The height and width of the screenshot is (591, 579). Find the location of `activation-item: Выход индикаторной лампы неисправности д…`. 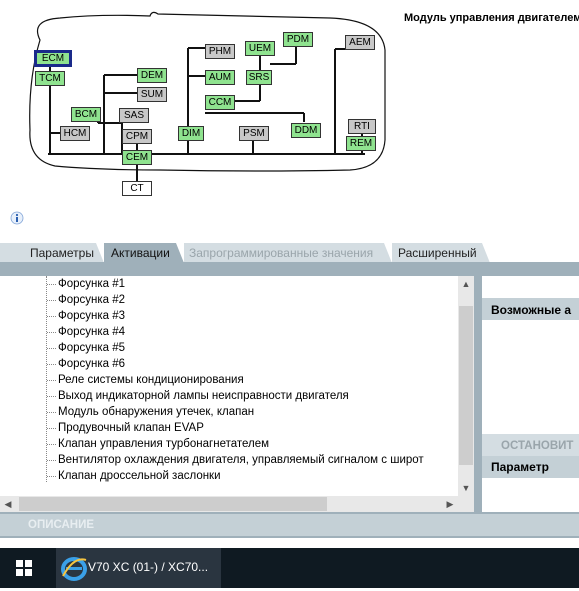

activation-item: Выход индикаторной лампы неисправности д… is located at coordinates (203, 396).